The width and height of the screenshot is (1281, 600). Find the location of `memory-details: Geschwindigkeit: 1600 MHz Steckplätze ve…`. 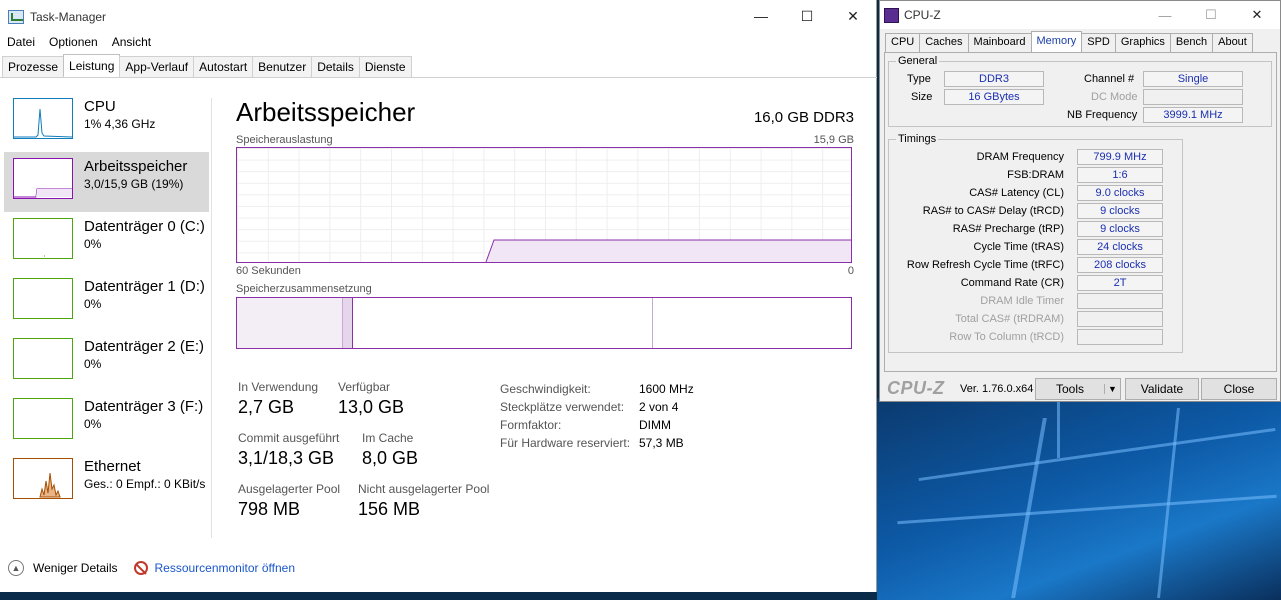

memory-details: Geschwindigkeit: 1600 MHz Steckplätze ve… is located at coordinates (597, 416).